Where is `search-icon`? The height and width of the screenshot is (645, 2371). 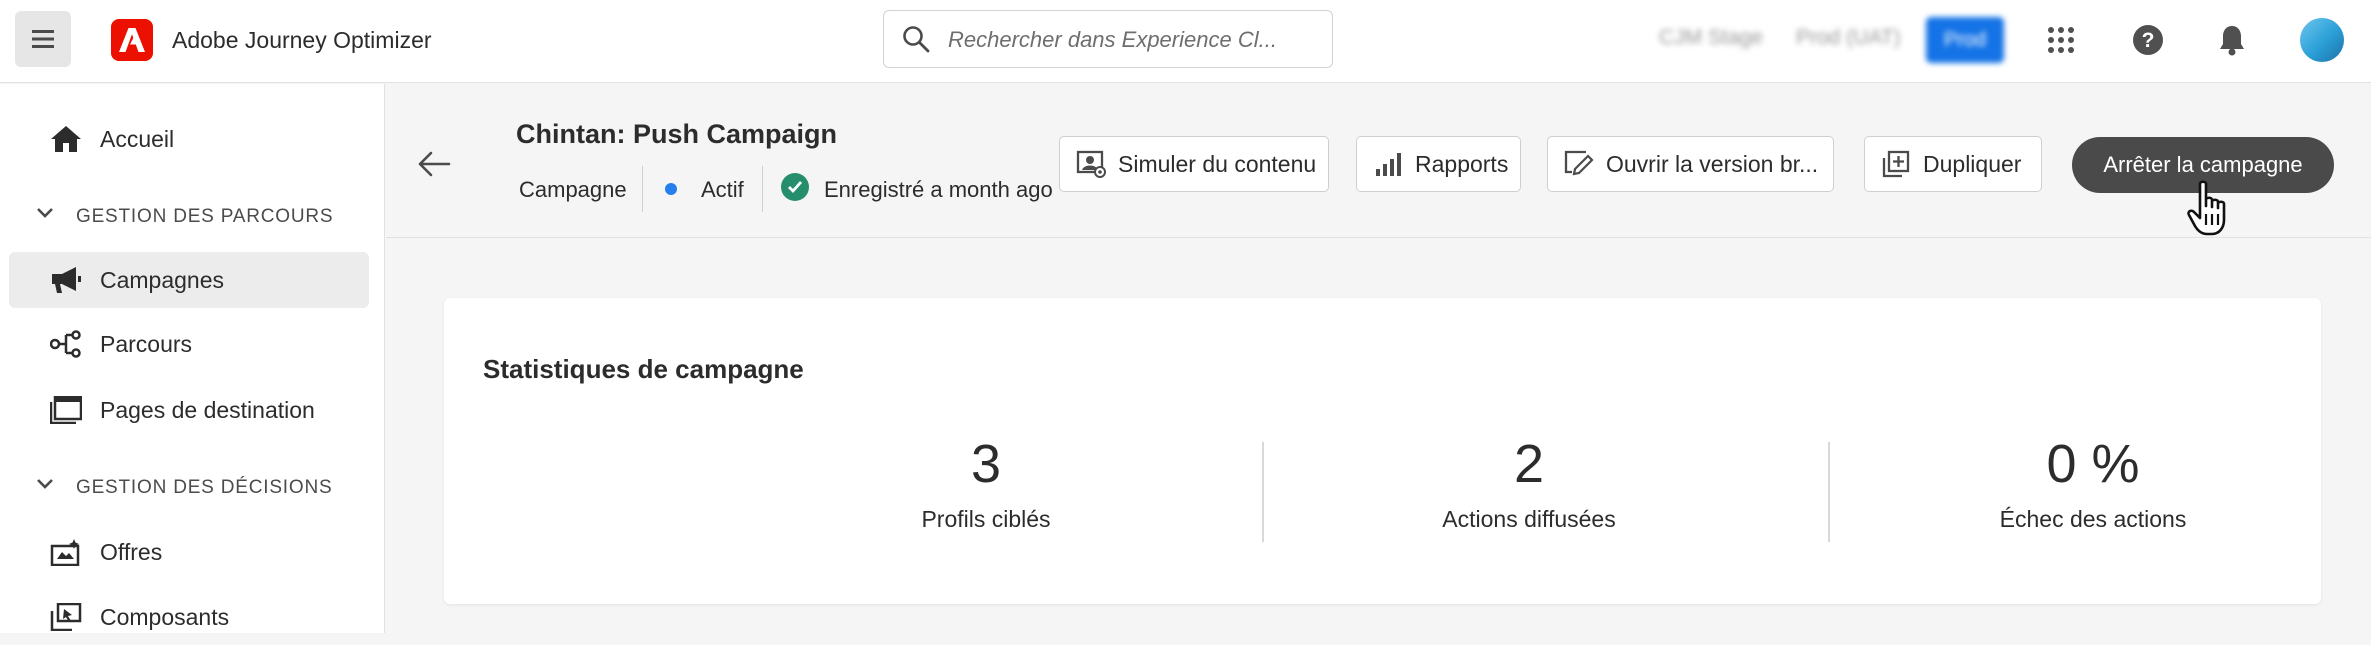 search-icon is located at coordinates (916, 39).